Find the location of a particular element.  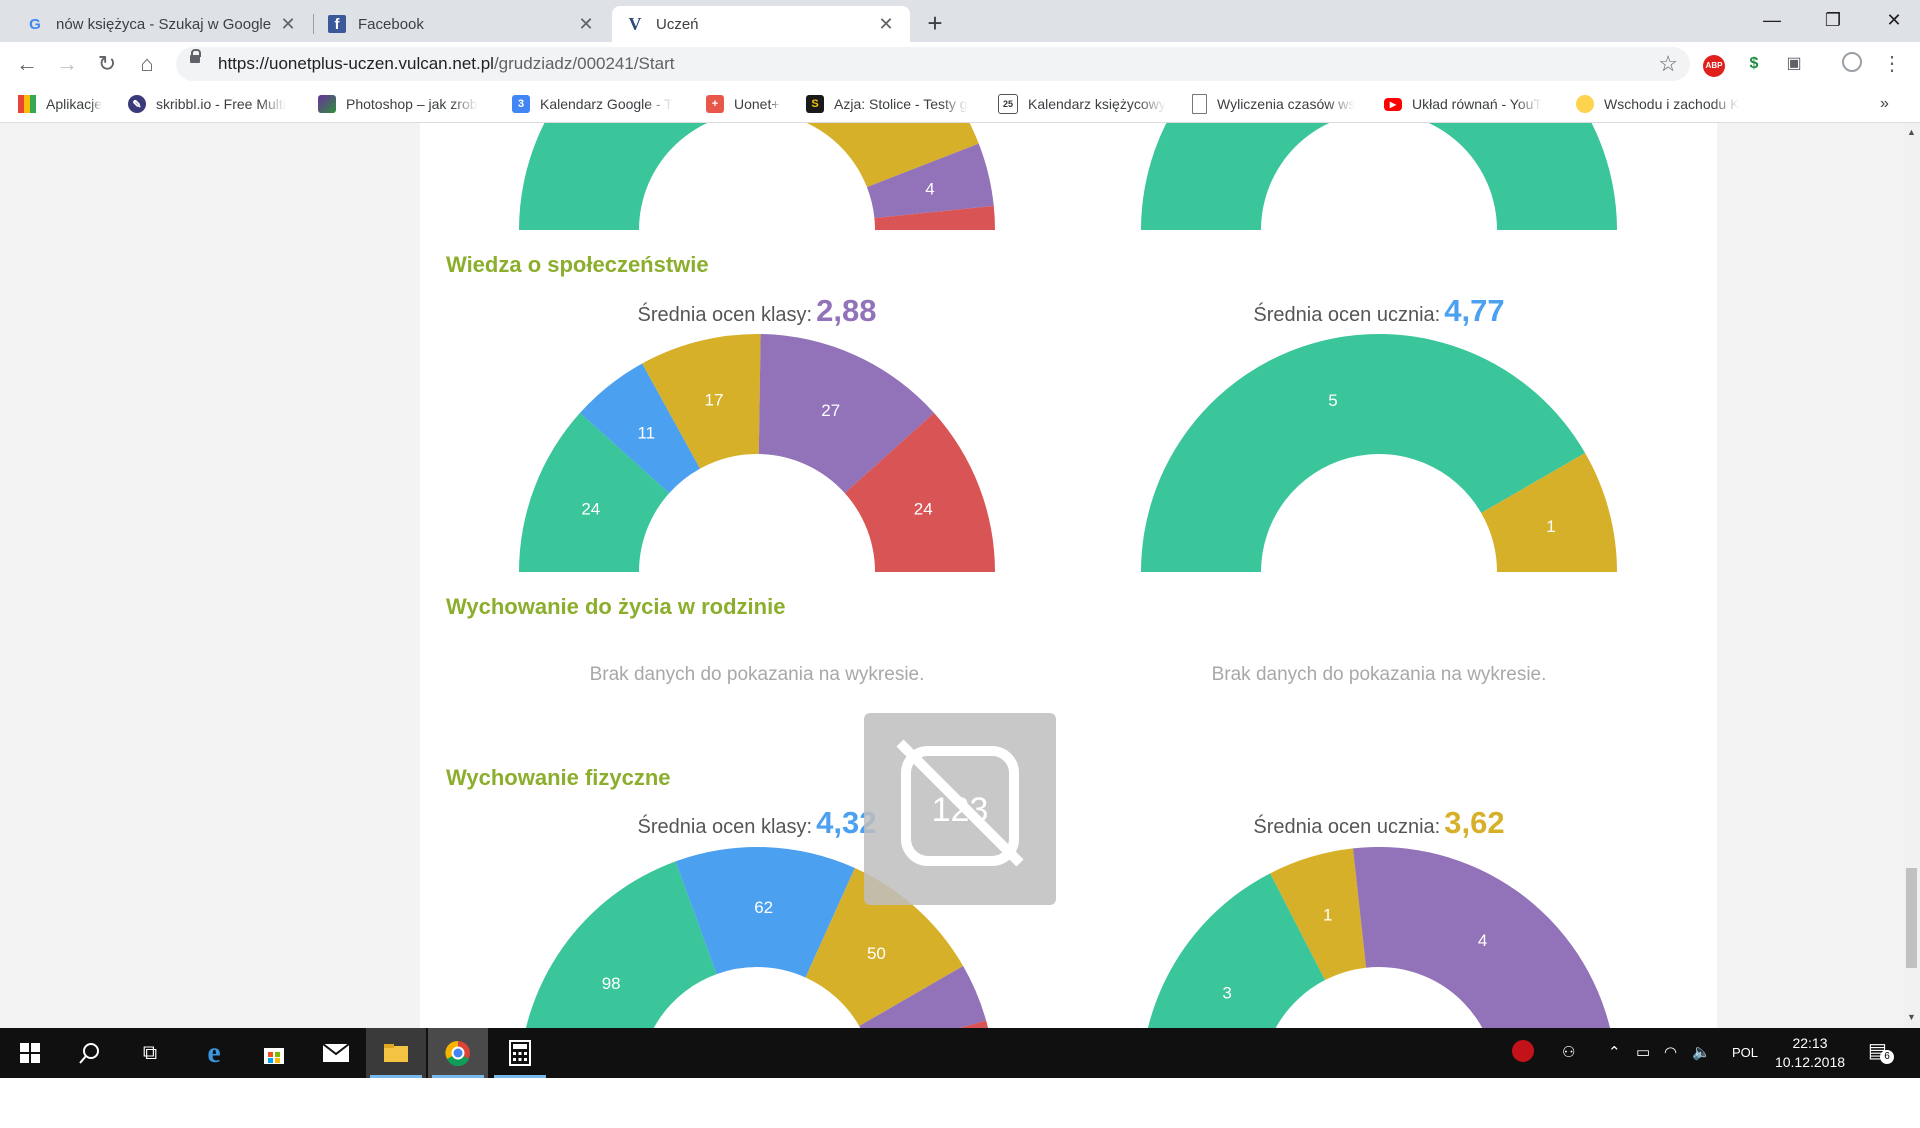

folder-icon is located at coordinates (396, 1053).